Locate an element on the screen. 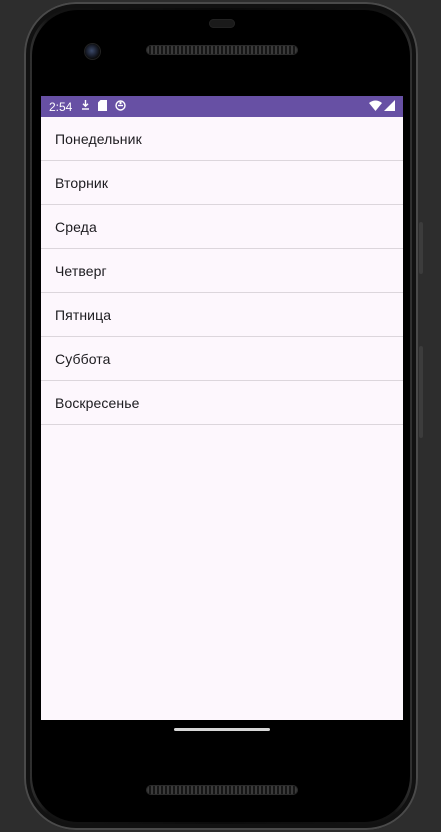  status-bar: 2:54 is located at coordinates (222, 106).